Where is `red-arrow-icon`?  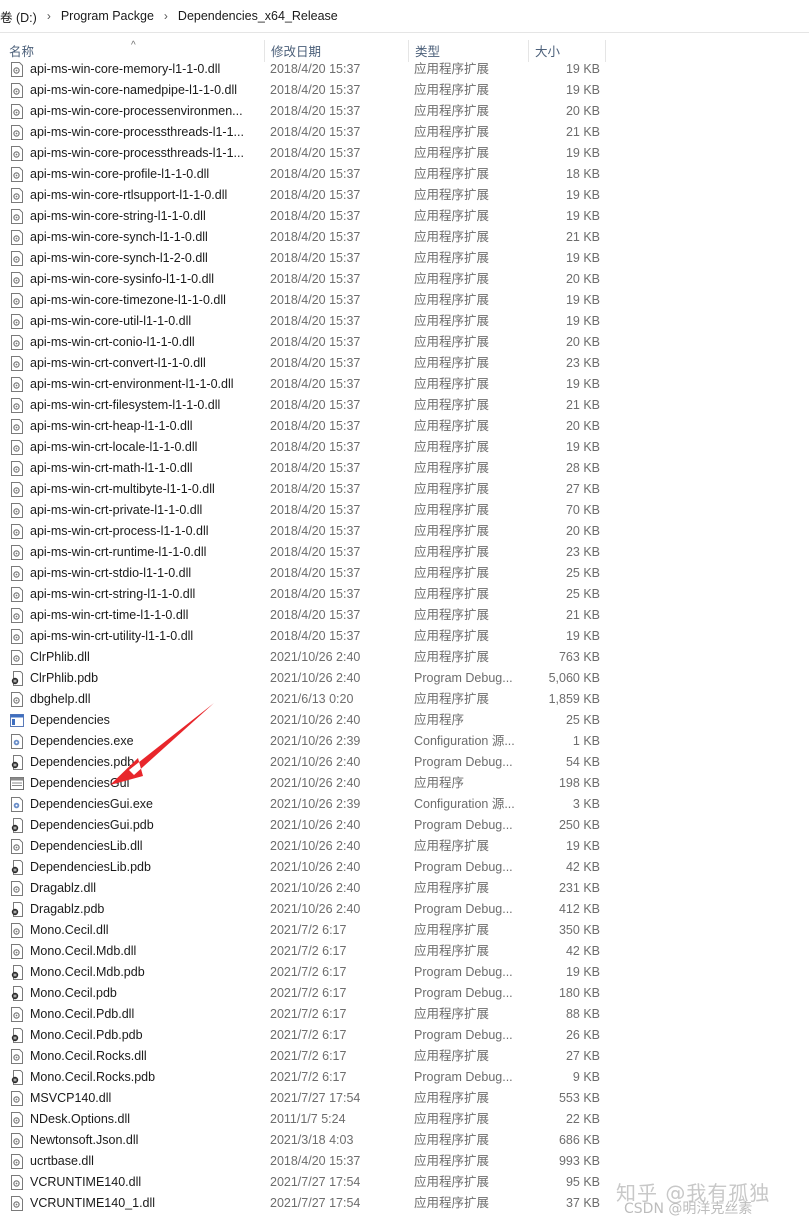
red-arrow-icon is located at coordinates (162, 744).